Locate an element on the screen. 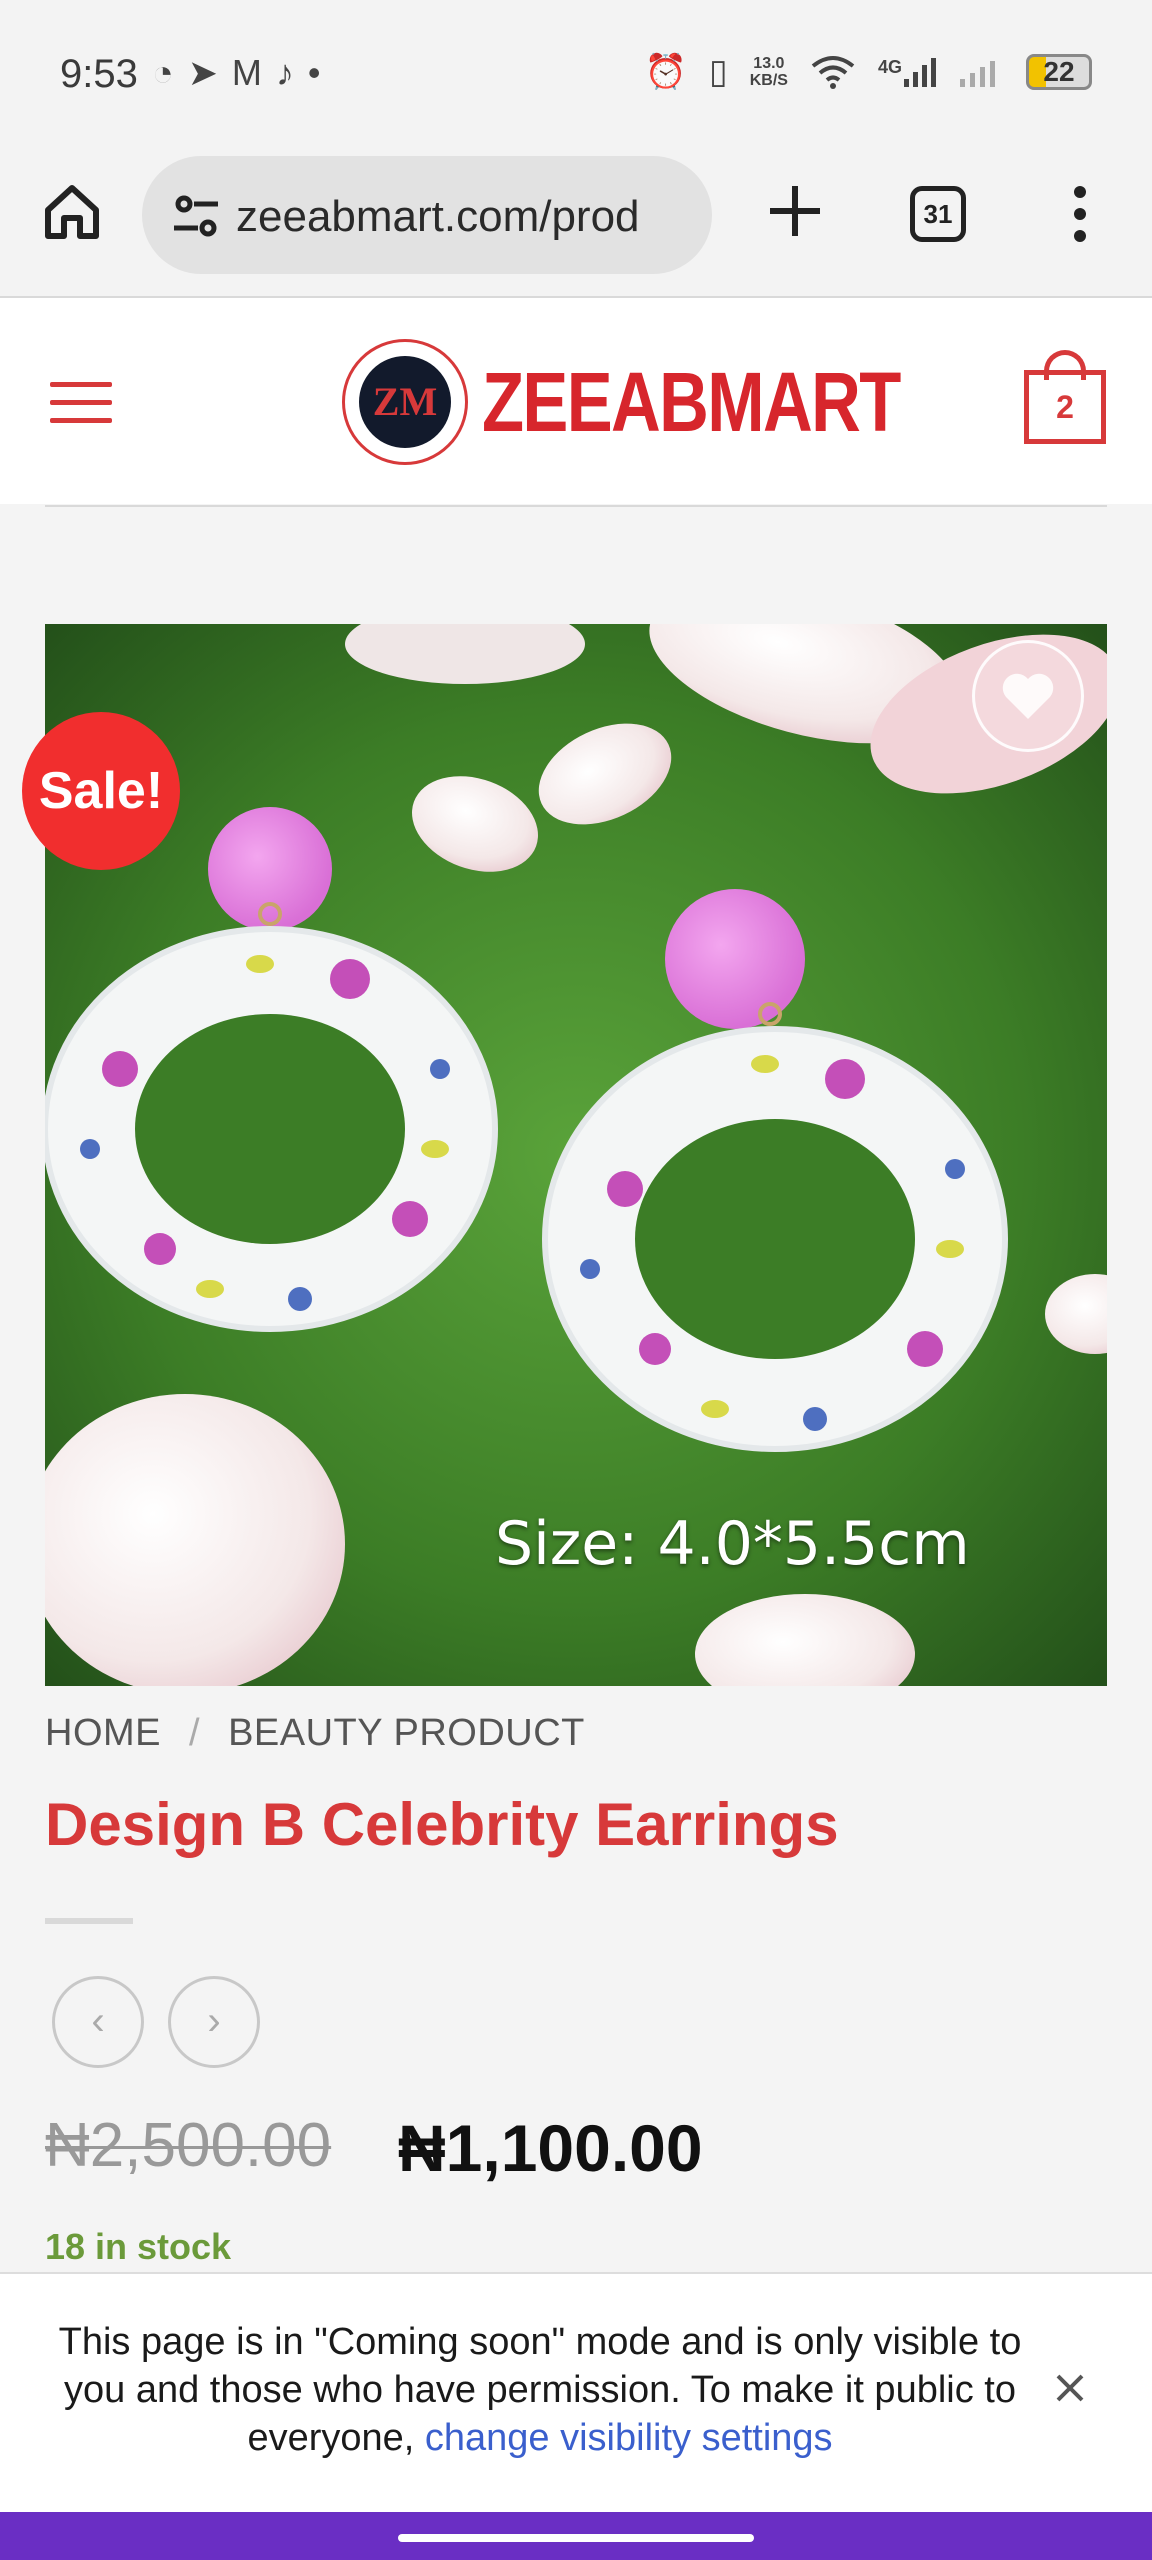 Image resolution: width=1152 pixels, height=2560 pixels. heart-icon is located at coordinates (1028, 696).